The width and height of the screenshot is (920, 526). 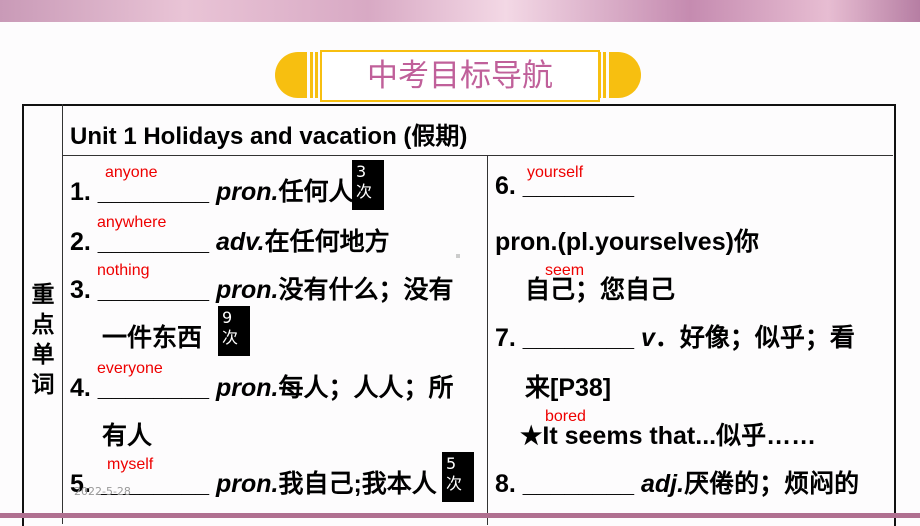 What do you see at coordinates (460, 11) in the screenshot?
I see `decorative-banner` at bounding box center [460, 11].